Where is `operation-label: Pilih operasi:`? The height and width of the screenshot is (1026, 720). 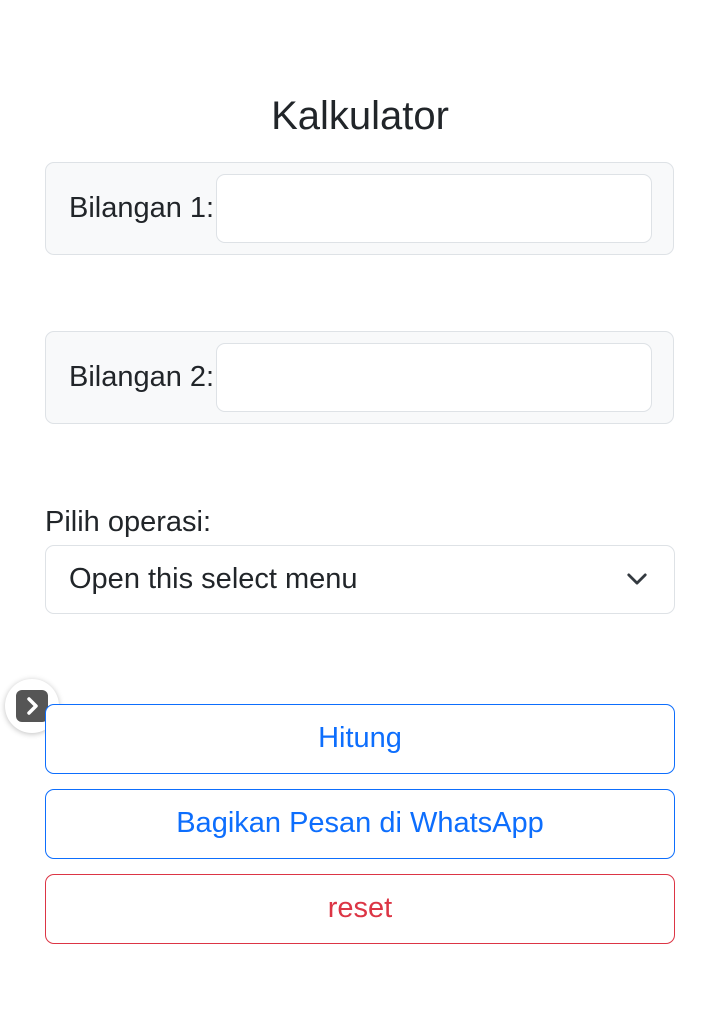 operation-label: Pilih operasi: is located at coordinates (128, 522).